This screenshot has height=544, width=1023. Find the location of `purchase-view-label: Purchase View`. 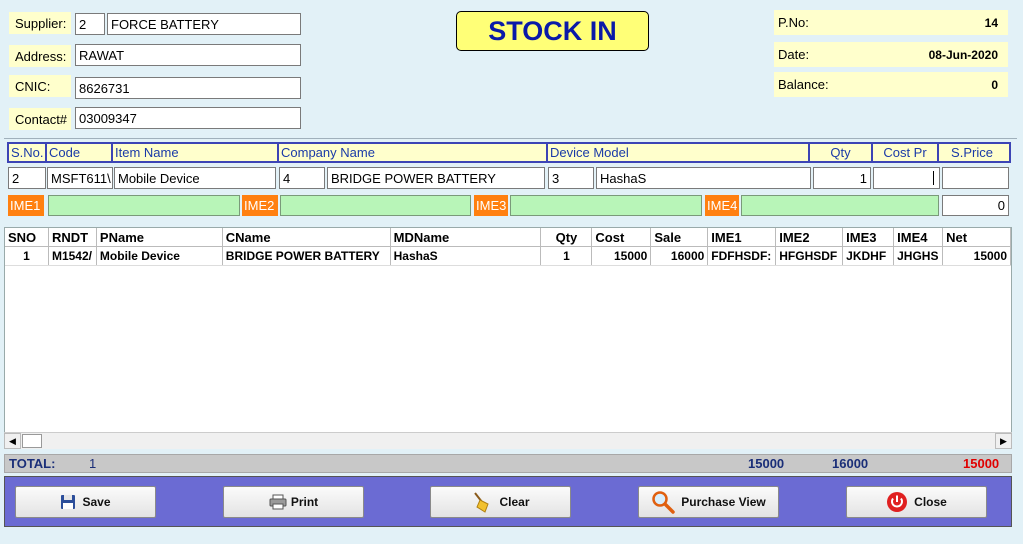

purchase-view-label: Purchase View is located at coordinates (723, 502).